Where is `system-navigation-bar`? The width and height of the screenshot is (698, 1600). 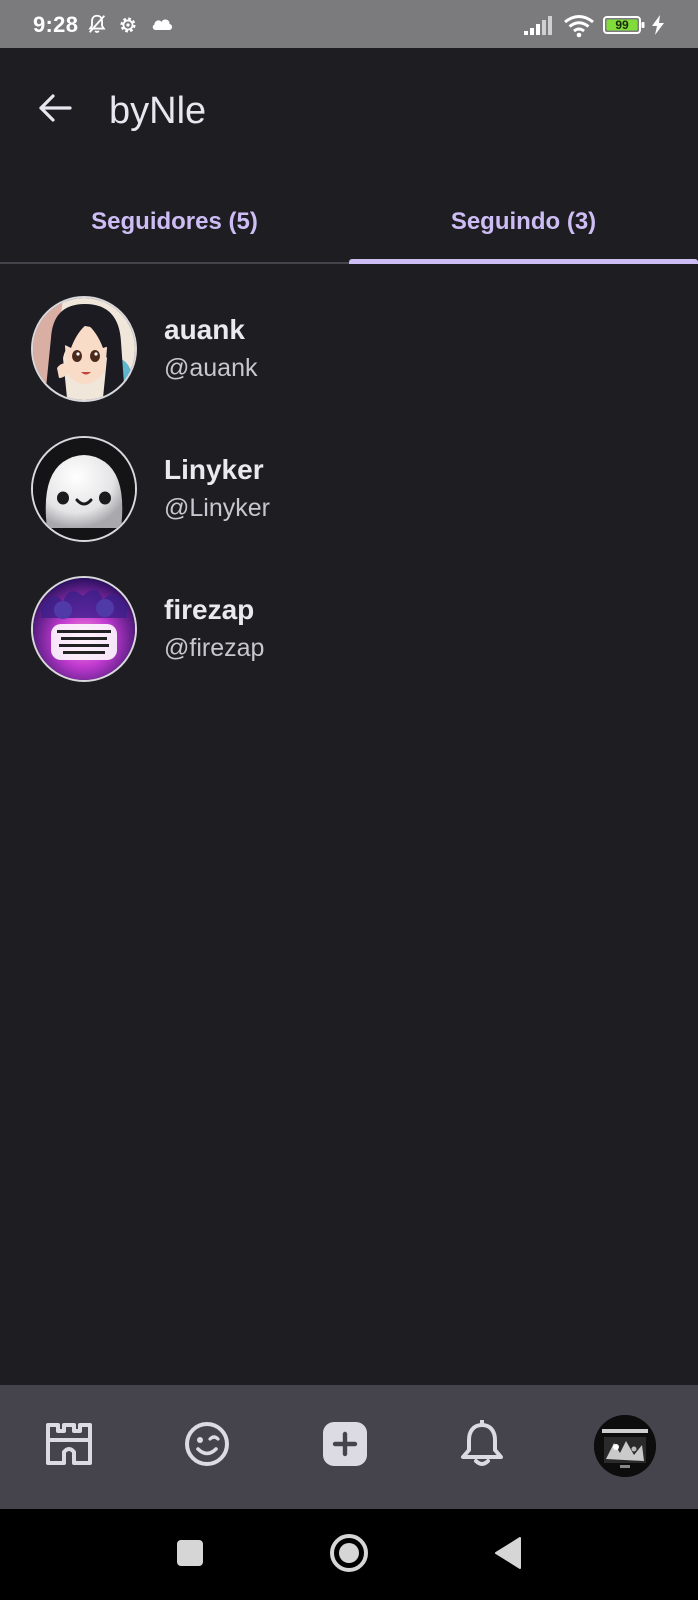 system-navigation-bar is located at coordinates (349, 1554).